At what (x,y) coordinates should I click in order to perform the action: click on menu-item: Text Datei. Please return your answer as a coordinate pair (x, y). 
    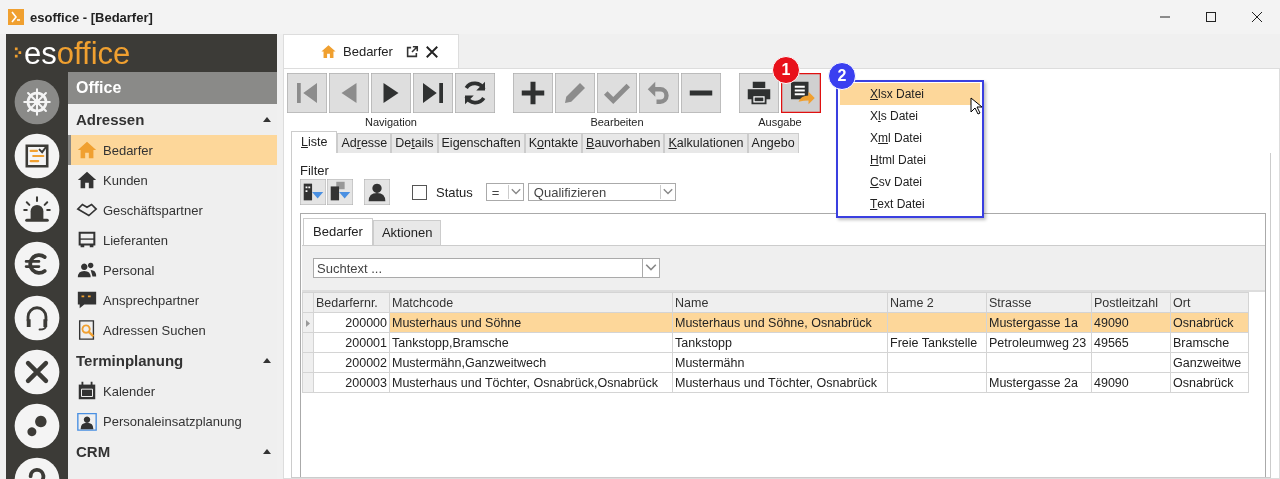
    Looking at the image, I should click on (910, 204).